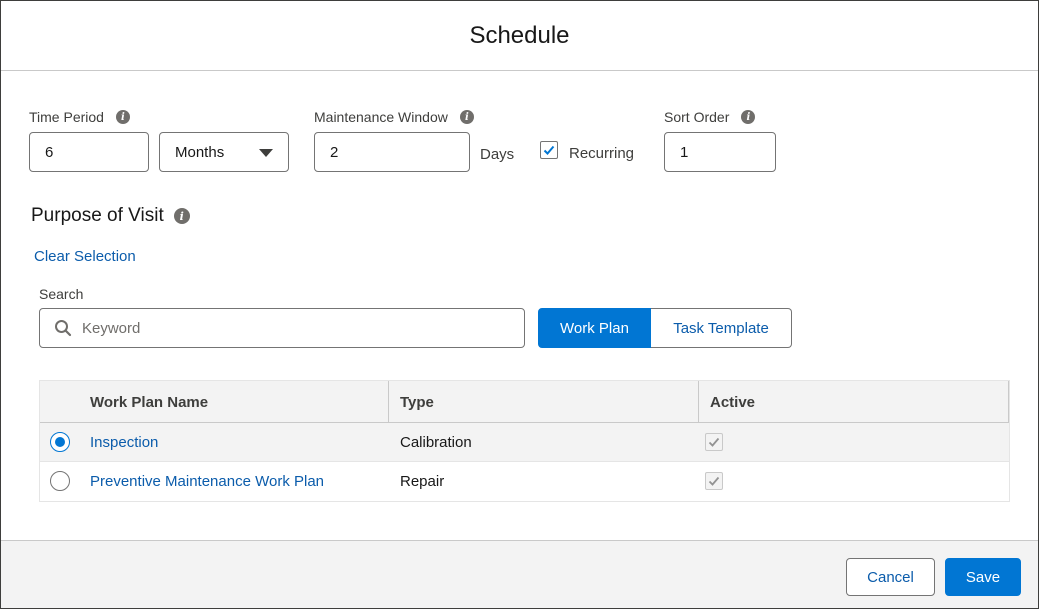 The height and width of the screenshot is (609, 1039). Describe the element at coordinates (66, 117) in the screenshot. I see `time-period-label: Time Period` at that location.